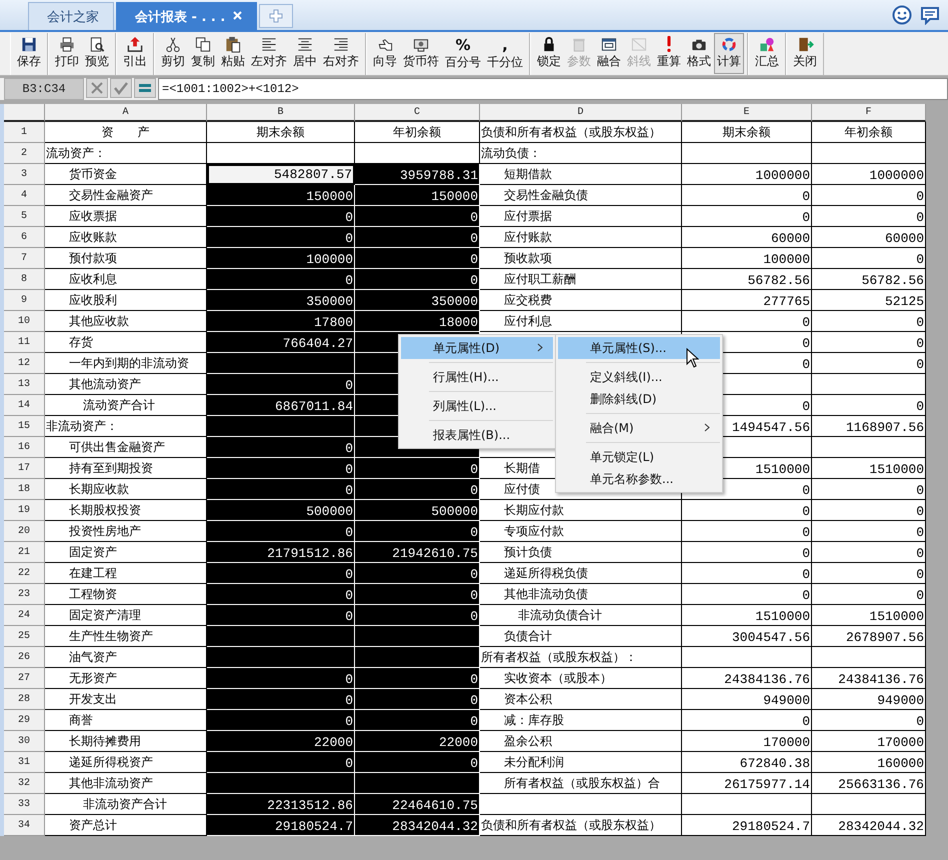  Describe the element at coordinates (24, 804) in the screenshot. I see `row-header: 33` at that location.